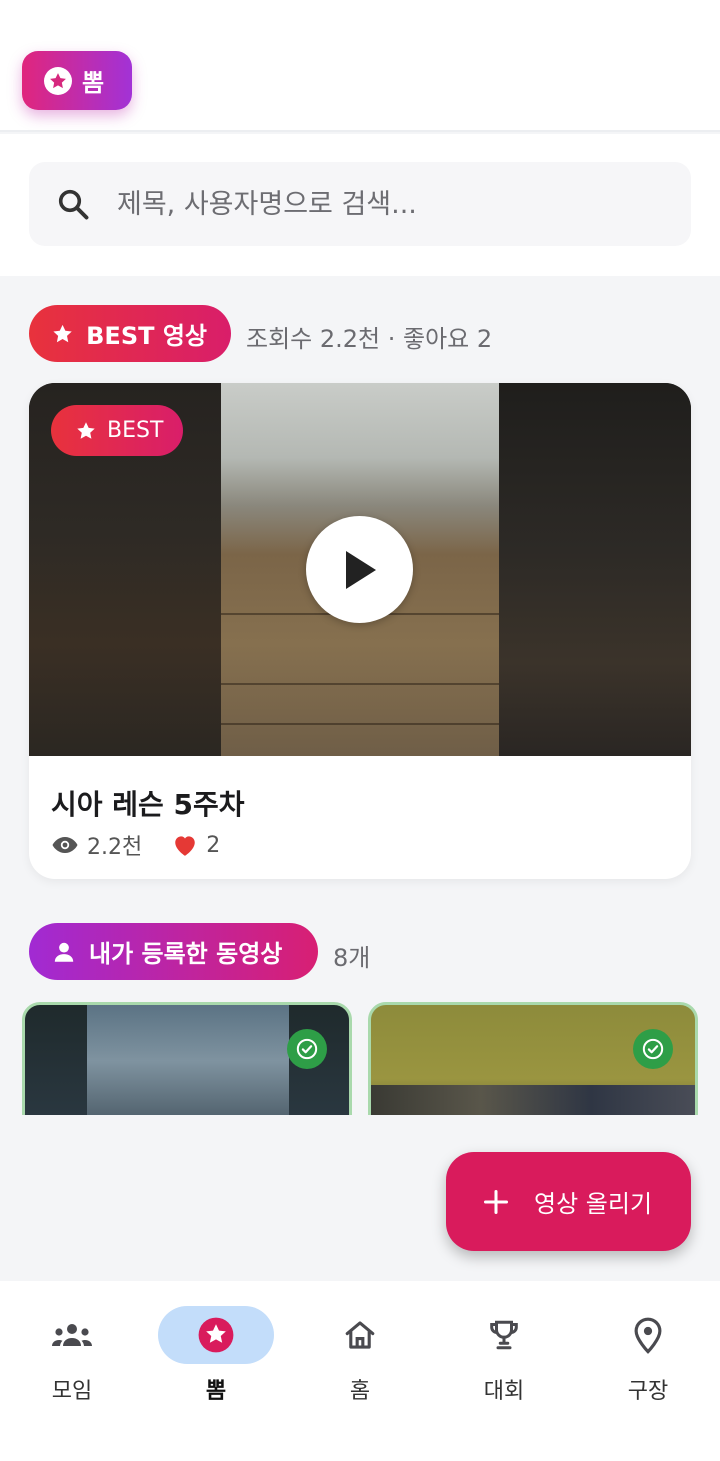 The width and height of the screenshot is (720, 1461). Describe the element at coordinates (504, 1391) in the screenshot. I see `nav-label: 대회` at that location.